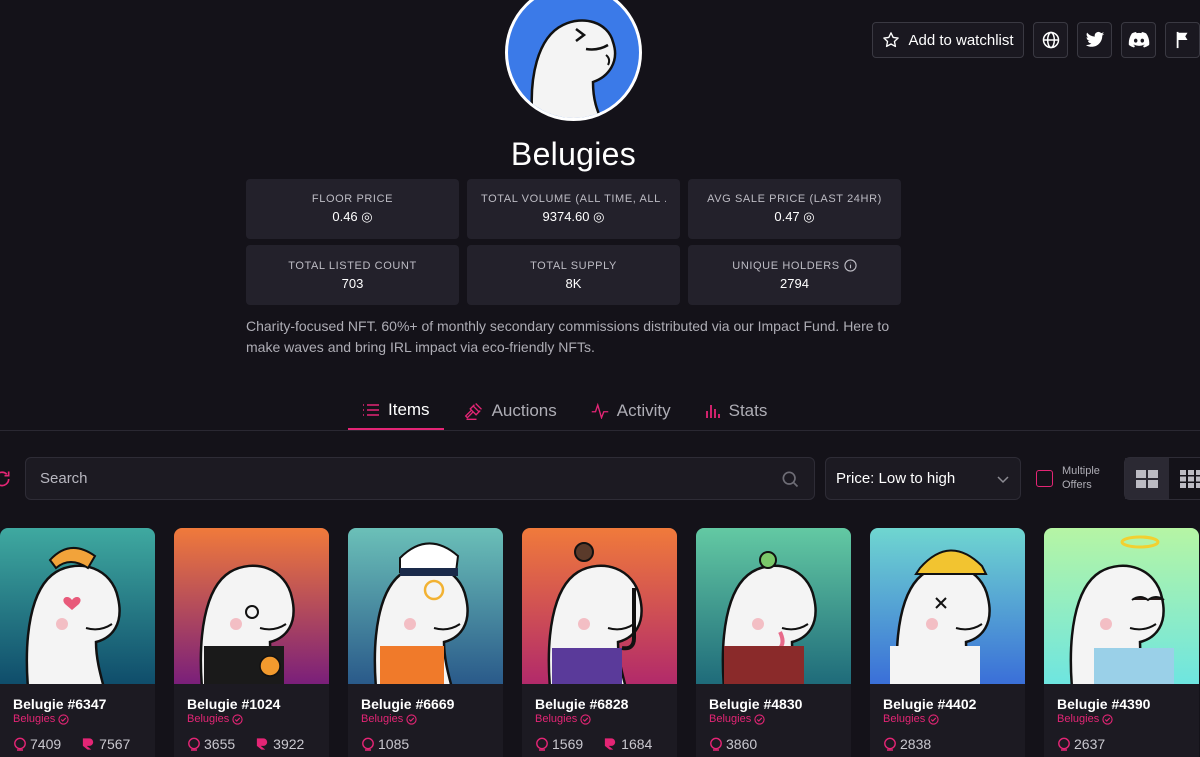 This screenshot has height=757, width=1200. I want to click on stat-label: TOTAL SUPPLY, so click(573, 265).